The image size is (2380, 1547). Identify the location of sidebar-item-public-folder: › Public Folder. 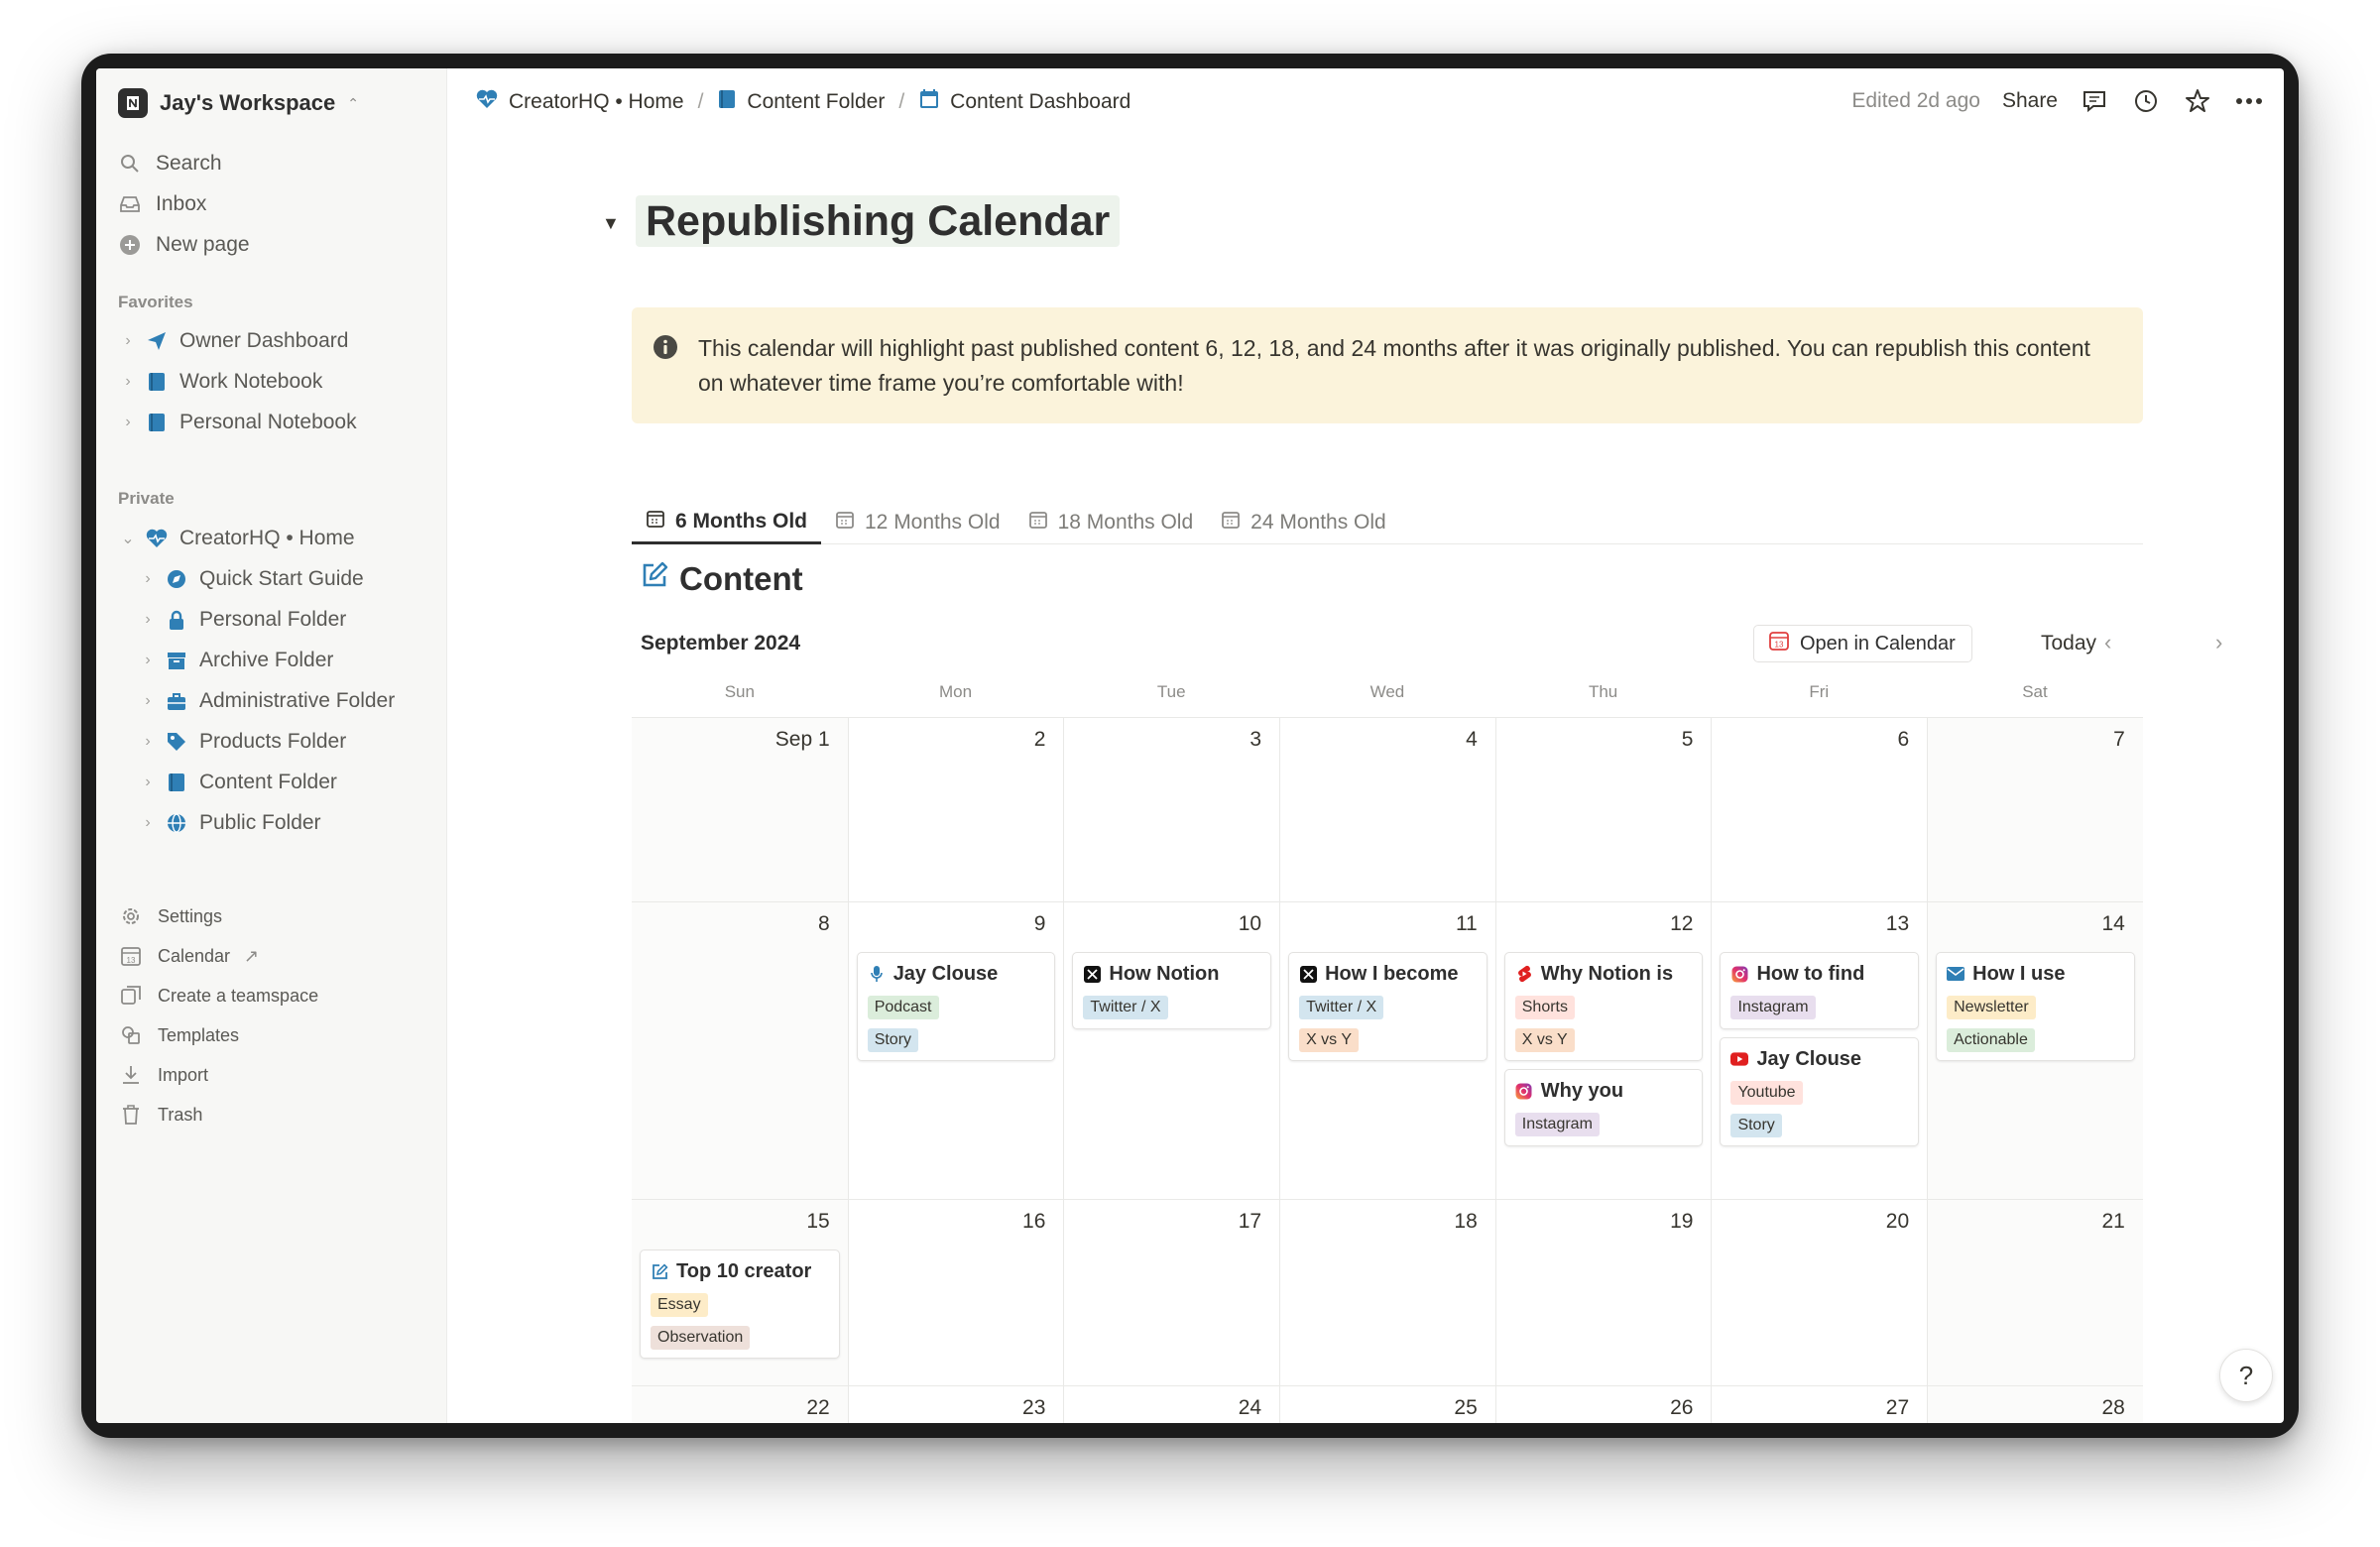
(229, 823).